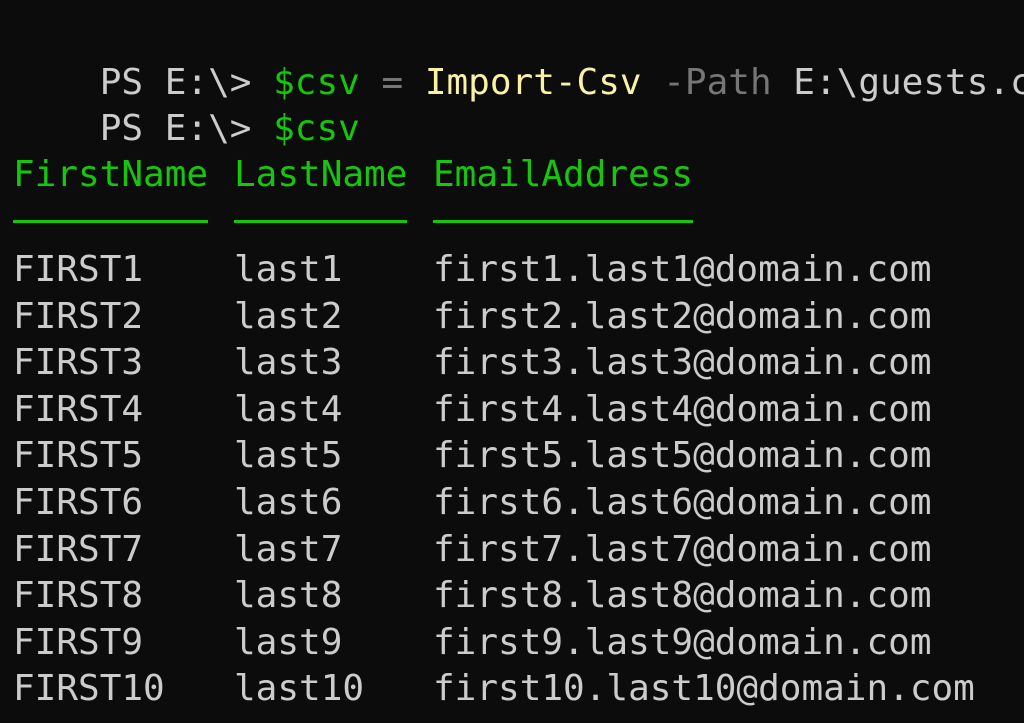 The height and width of the screenshot is (723, 1024). Describe the element at coordinates (320, 221) in the screenshot. I see `header-underline-lastname` at that location.